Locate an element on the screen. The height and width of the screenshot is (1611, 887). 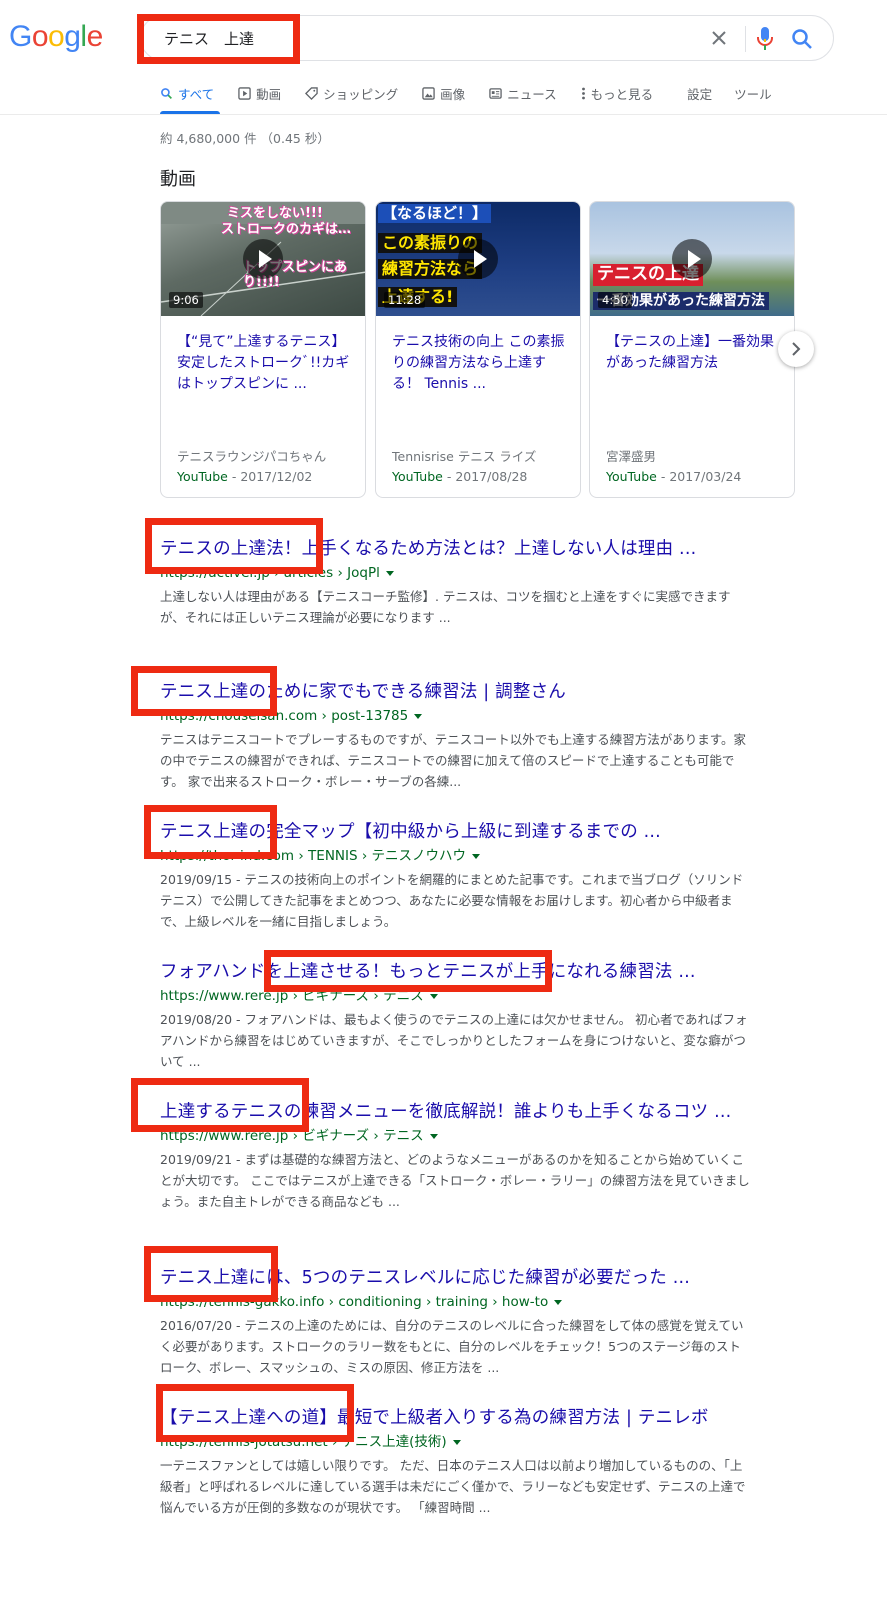
video-channel: 宮澤盛男 is located at coordinates (631, 456).